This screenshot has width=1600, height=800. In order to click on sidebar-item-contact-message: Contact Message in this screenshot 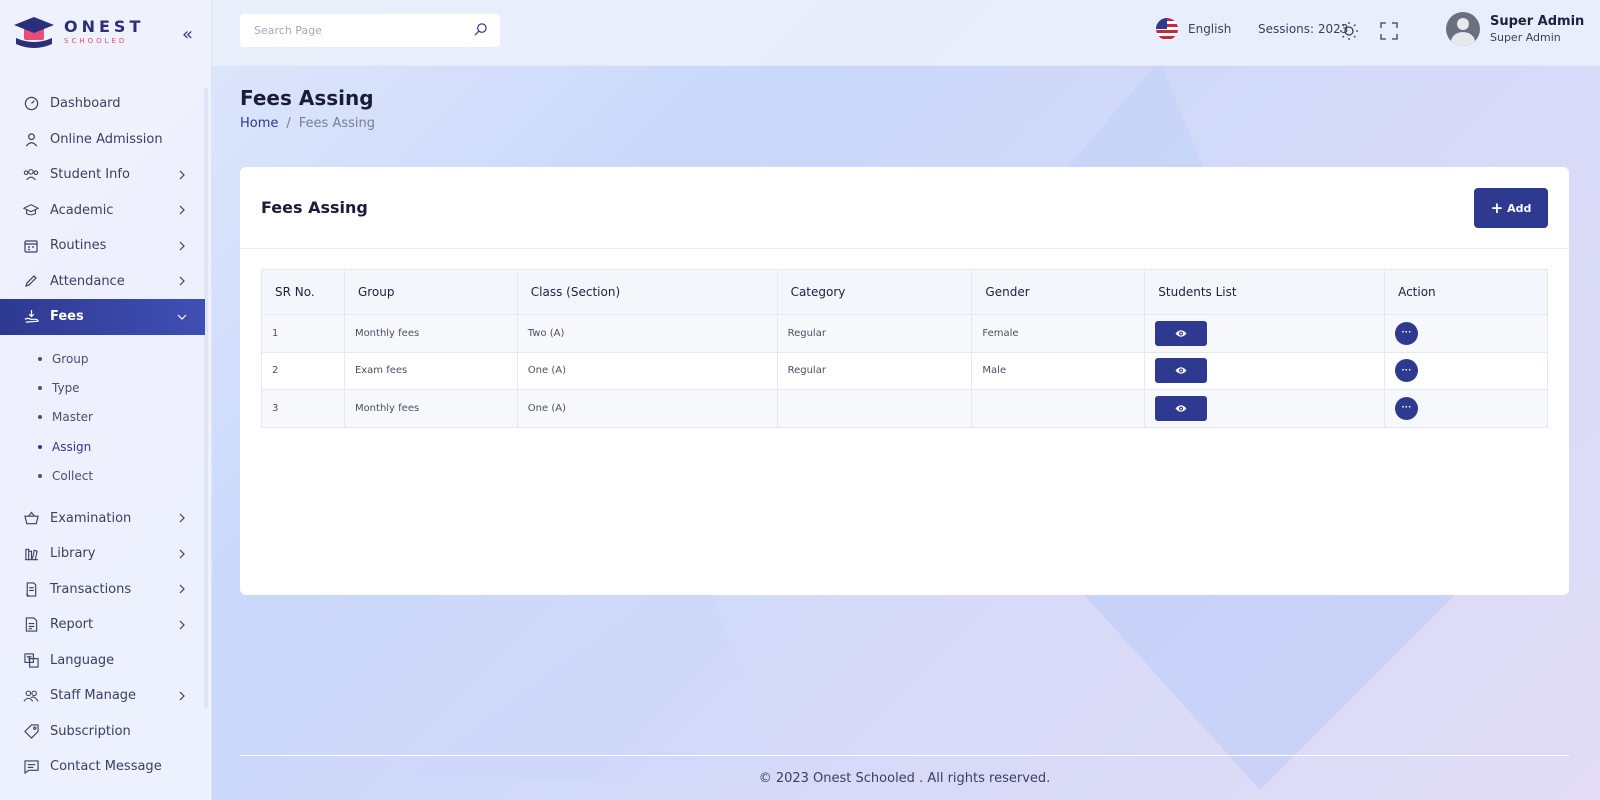, I will do `click(102, 767)`.